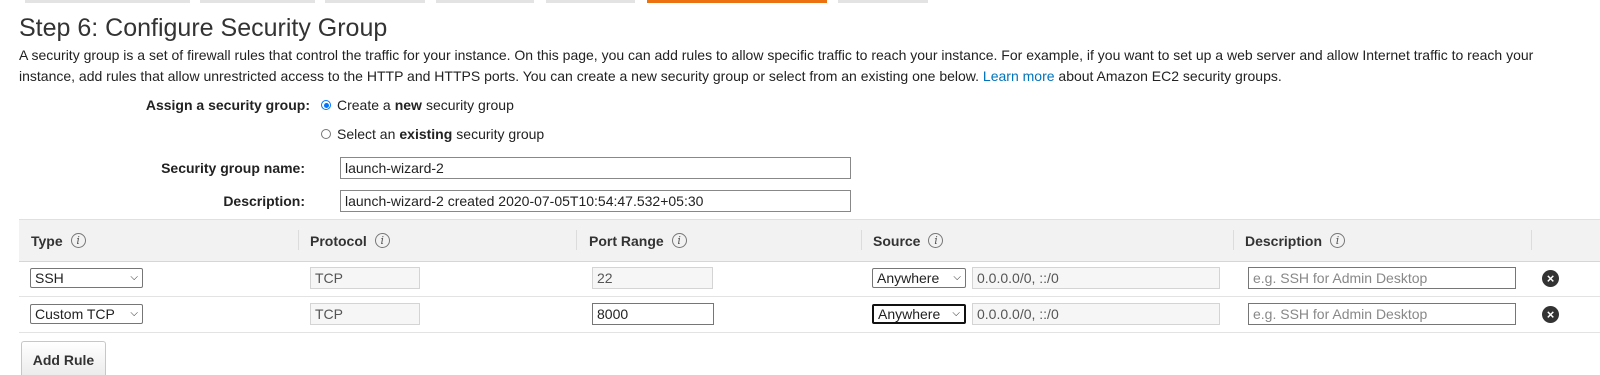 This screenshot has width=1600, height=375. What do you see at coordinates (86, 278) in the screenshot?
I see `rule-type-select: SSH ⌵` at bounding box center [86, 278].